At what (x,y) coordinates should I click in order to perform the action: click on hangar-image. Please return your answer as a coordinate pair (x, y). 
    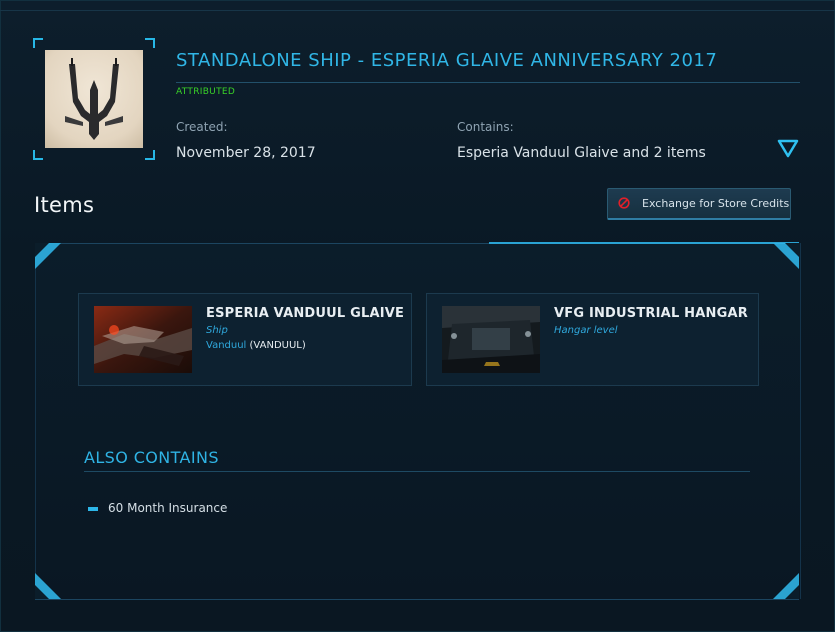
    Looking at the image, I should click on (491, 339).